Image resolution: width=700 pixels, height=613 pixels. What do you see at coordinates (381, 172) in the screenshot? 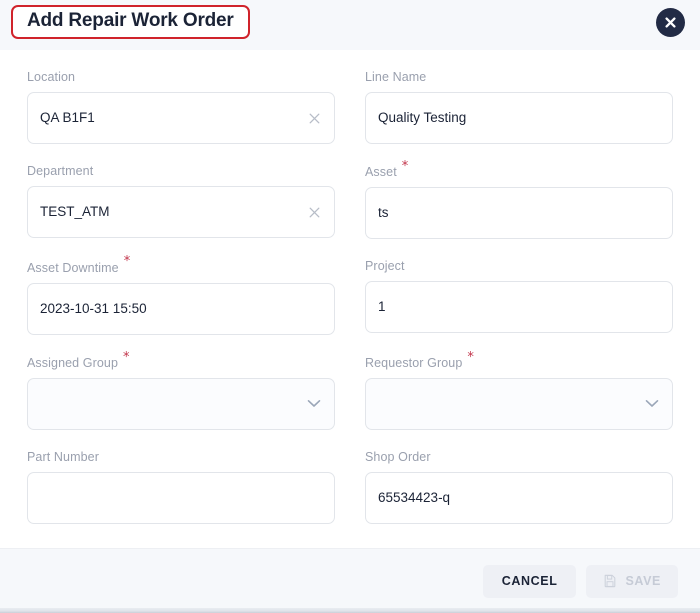
I see `field-label-asset: Asset` at bounding box center [381, 172].